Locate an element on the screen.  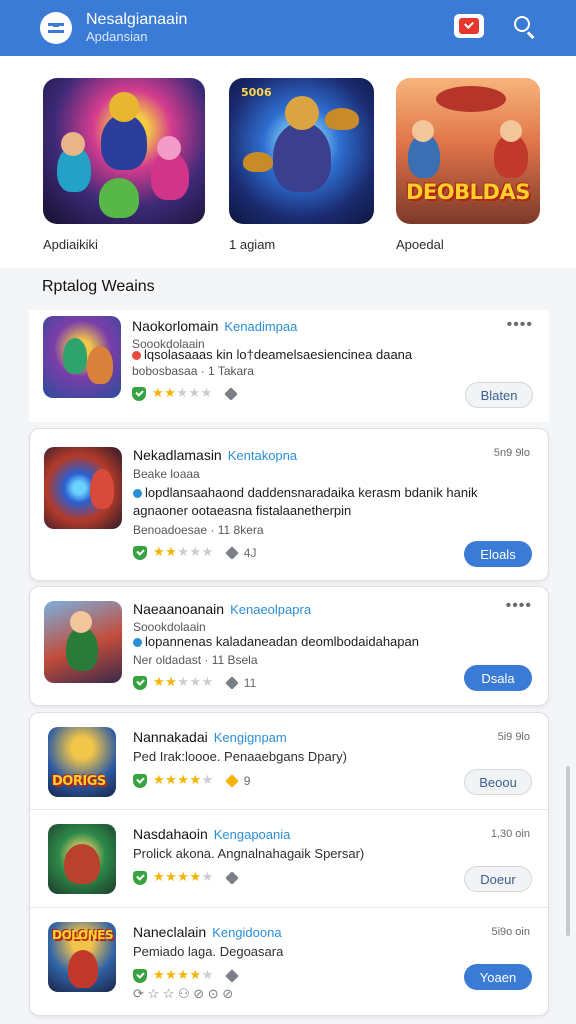
developer-name: Kengidoona is located at coordinates (247, 932).